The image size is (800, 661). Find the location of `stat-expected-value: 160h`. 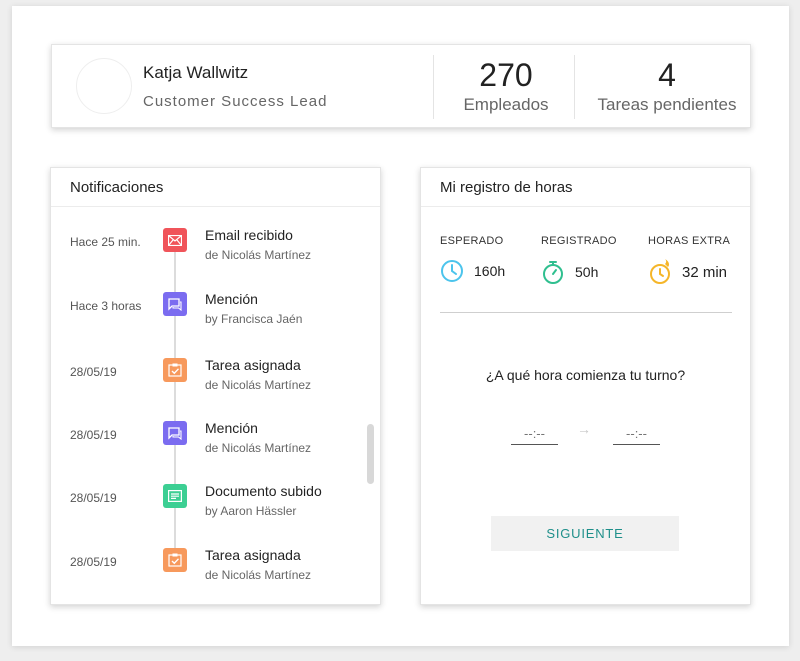

stat-expected-value: 160h is located at coordinates (490, 271).